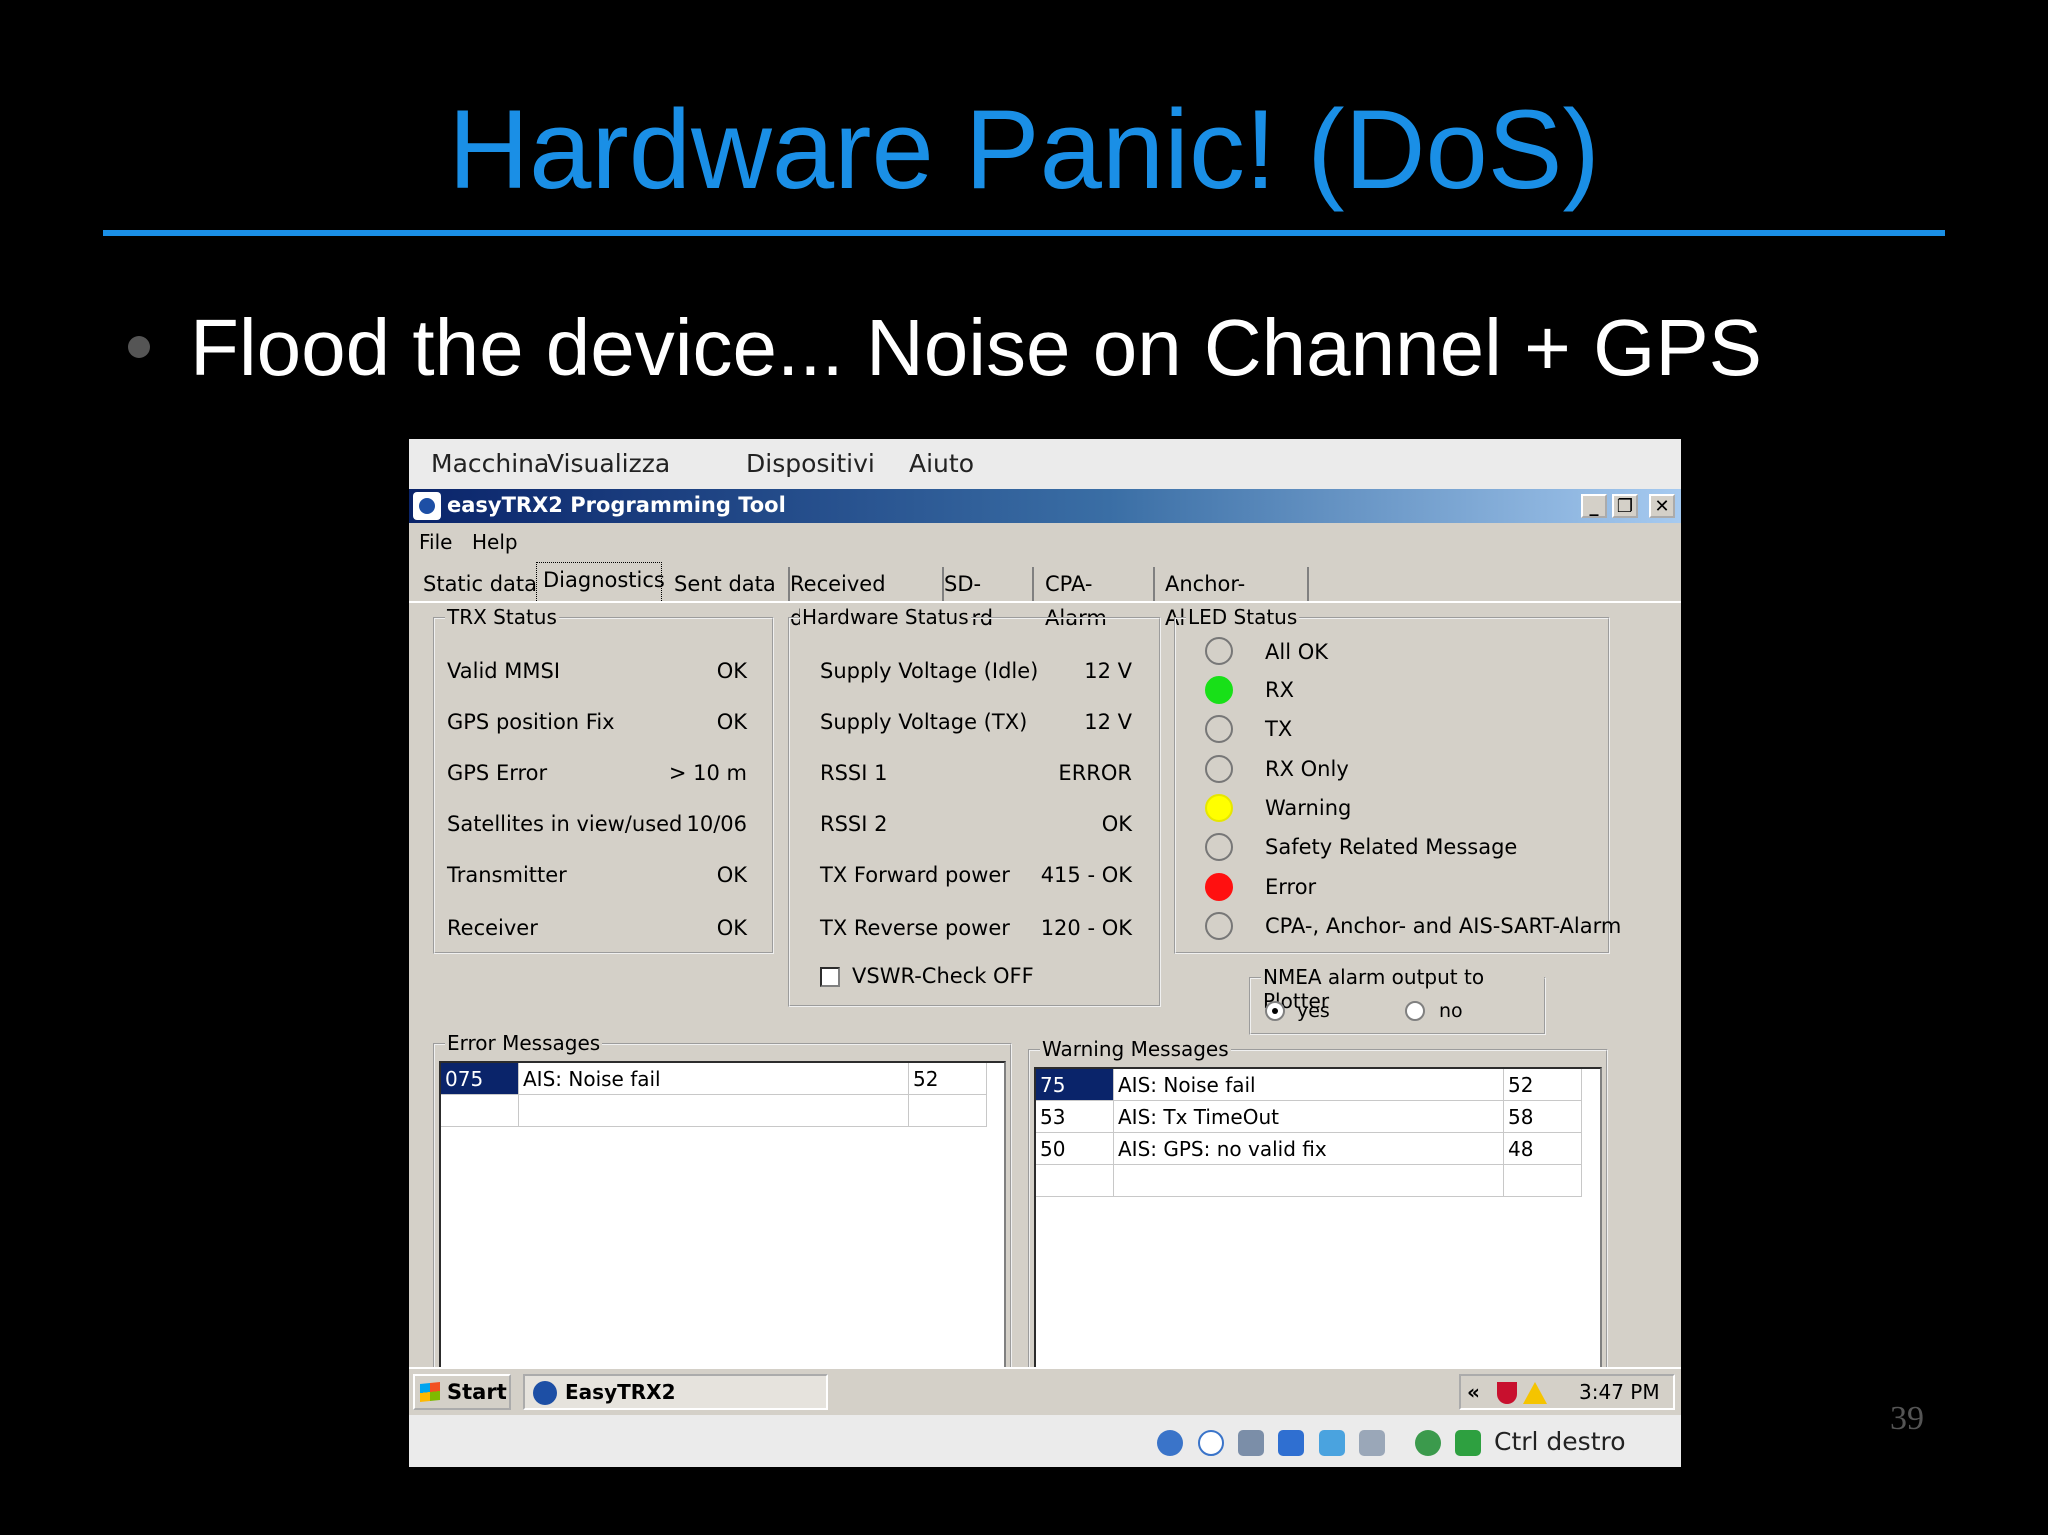 The width and height of the screenshot is (2048, 1535). What do you see at coordinates (1075, 1117) in the screenshot?
I see `warning-code-cell: 53` at bounding box center [1075, 1117].